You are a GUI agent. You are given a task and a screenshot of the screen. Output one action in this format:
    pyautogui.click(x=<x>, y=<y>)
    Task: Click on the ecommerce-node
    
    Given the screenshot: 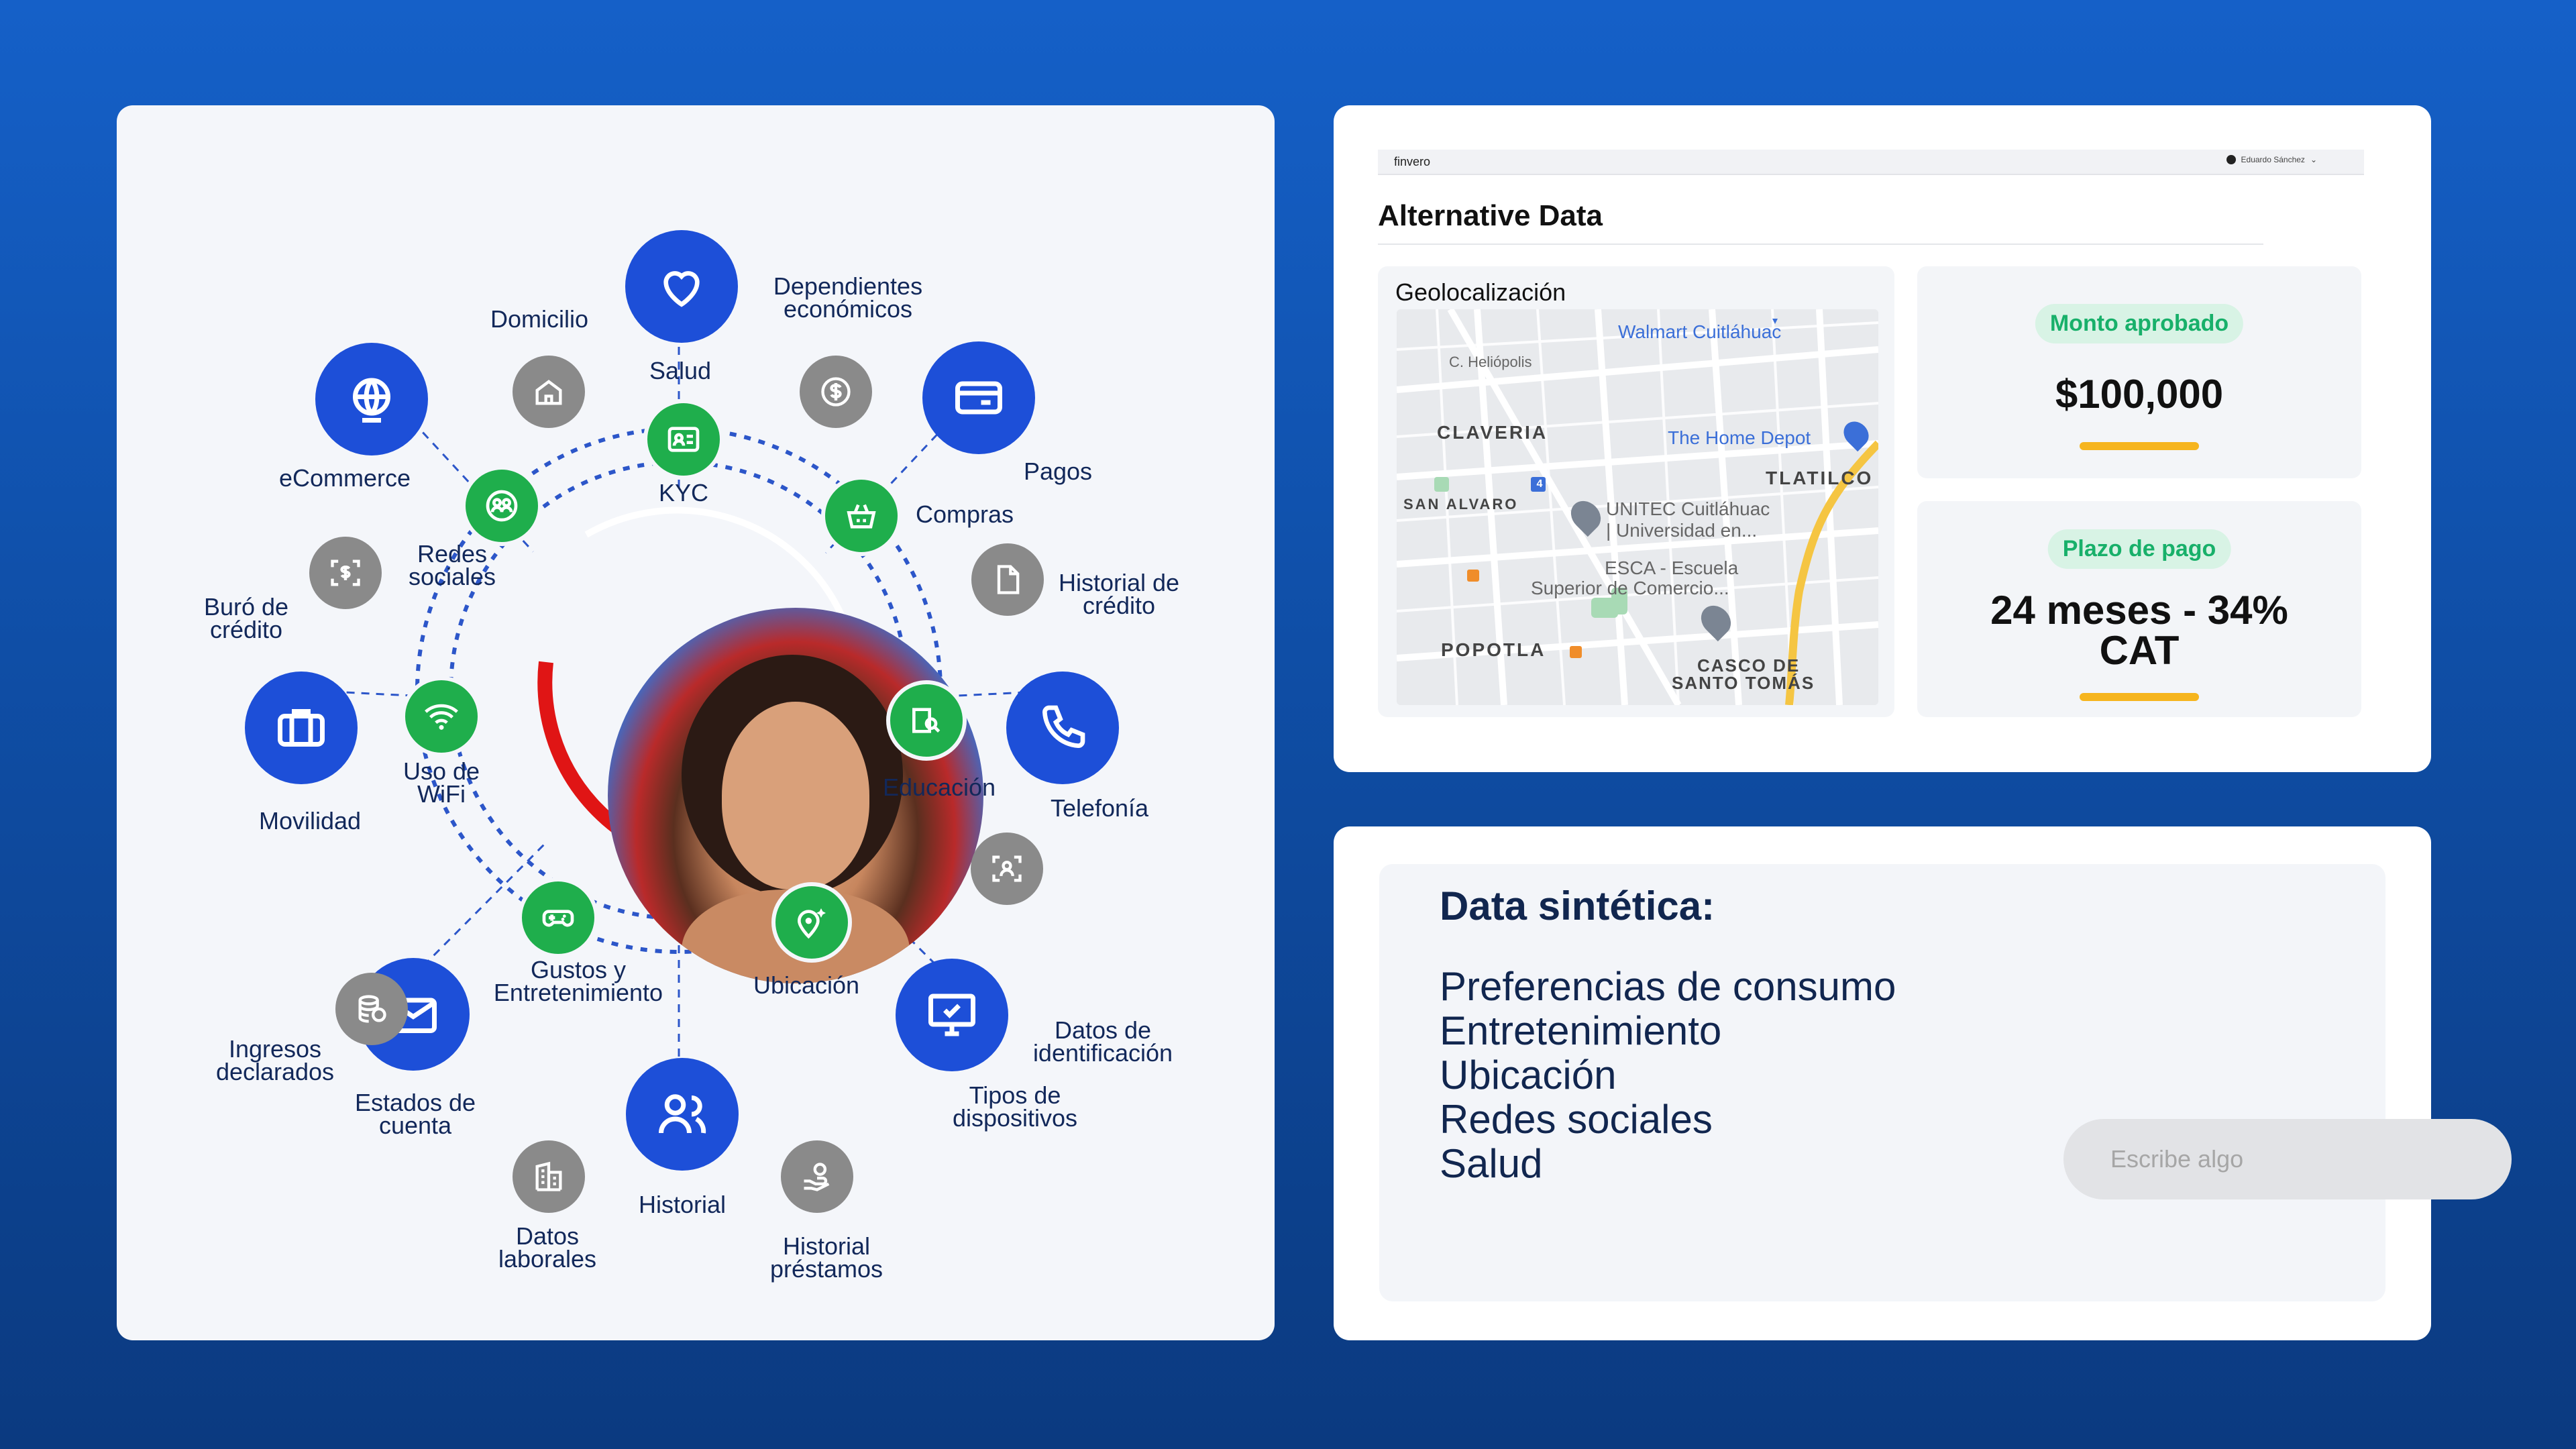 What is the action you would take?
    pyautogui.click(x=371, y=399)
    